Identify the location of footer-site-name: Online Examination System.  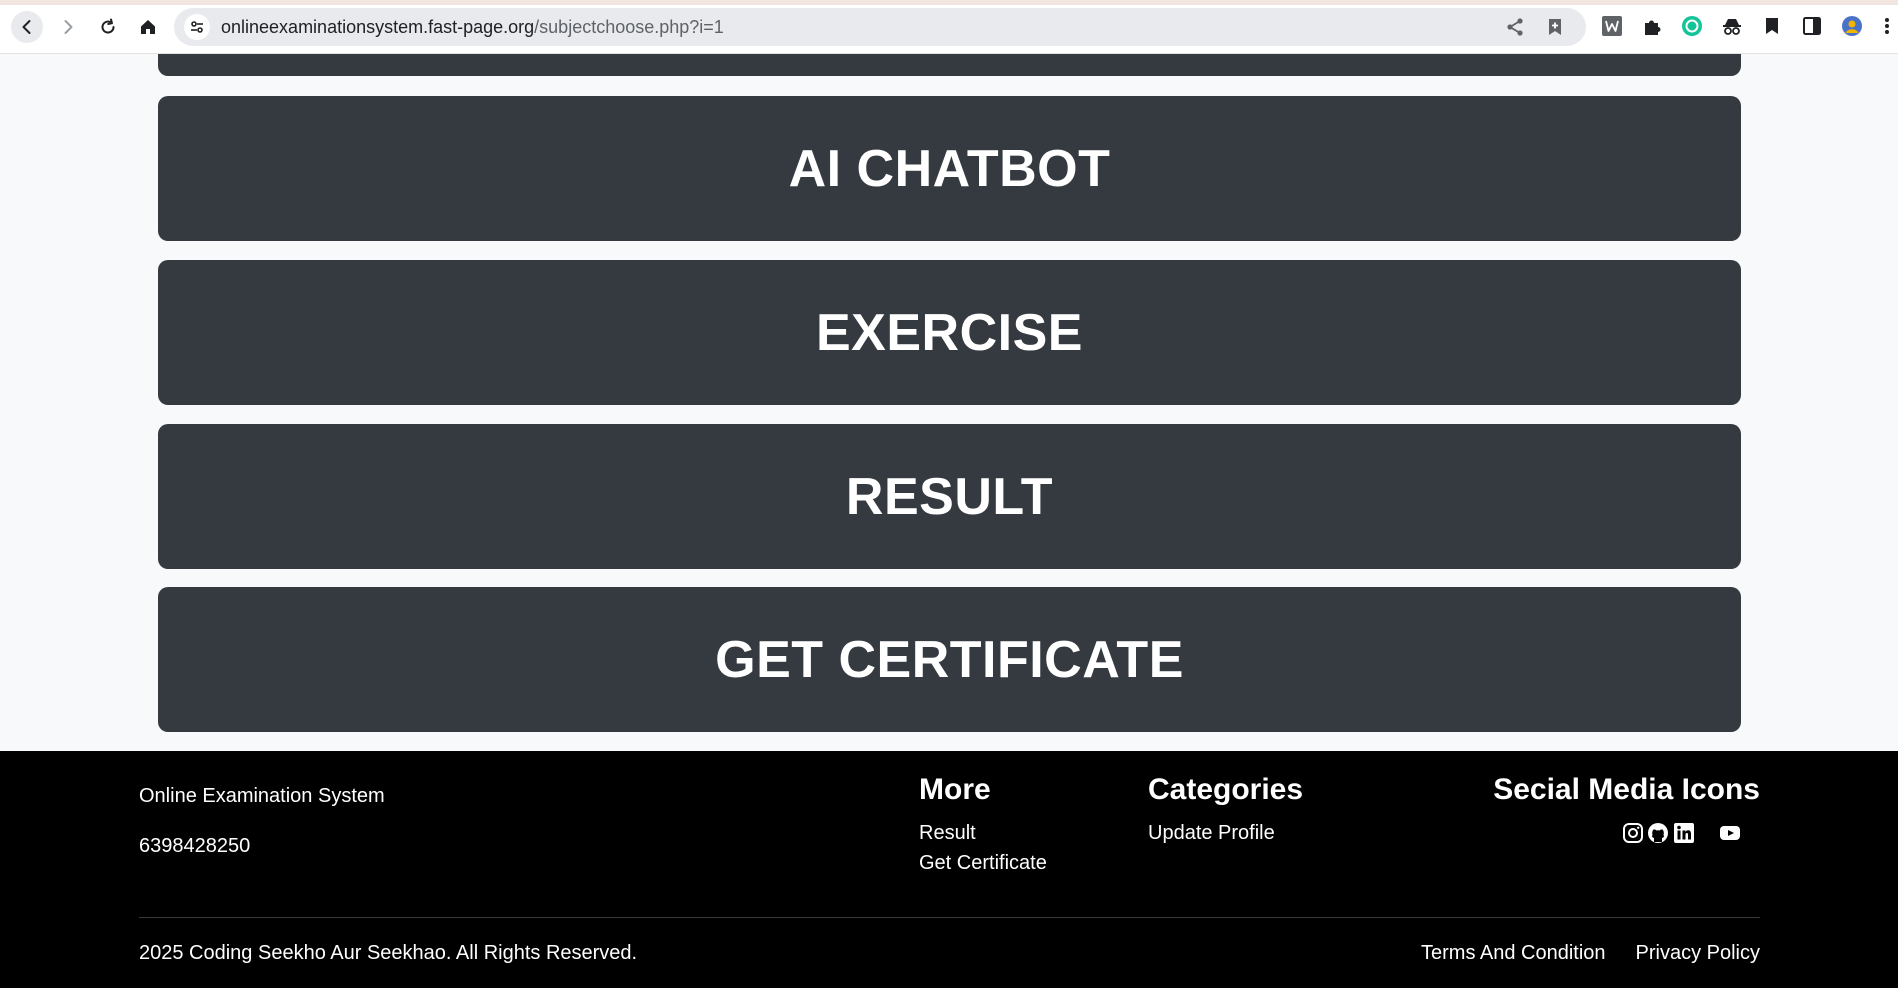
(262, 796).